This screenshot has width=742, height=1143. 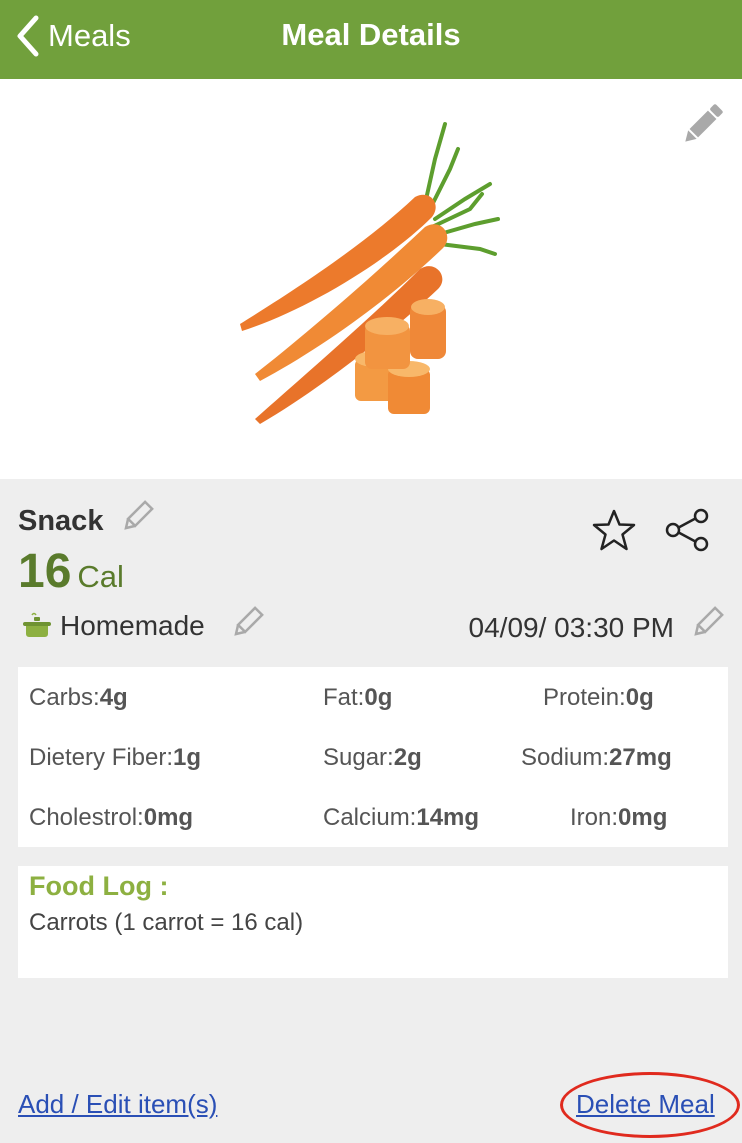 What do you see at coordinates (358, 697) in the screenshot?
I see `nutrient-fat: Fat:0g` at bounding box center [358, 697].